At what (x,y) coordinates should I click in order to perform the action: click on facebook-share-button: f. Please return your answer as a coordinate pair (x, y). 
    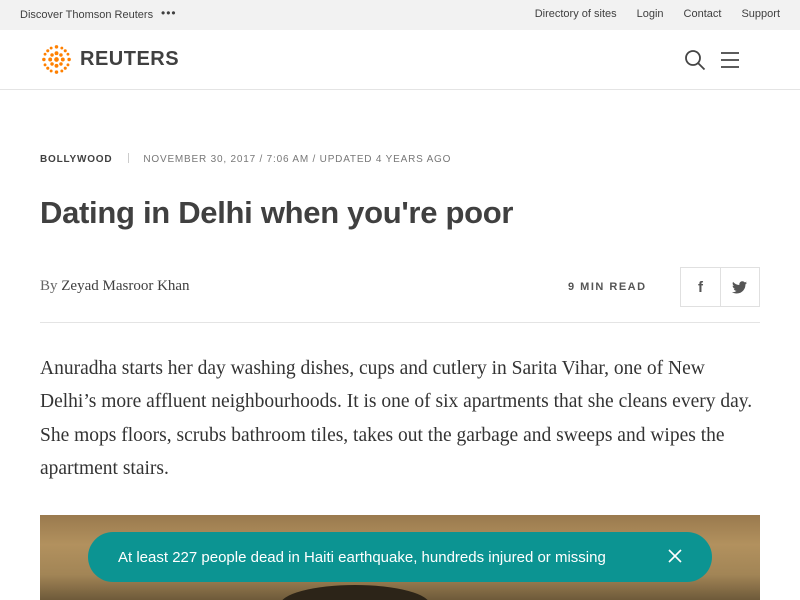
    Looking at the image, I should click on (700, 287).